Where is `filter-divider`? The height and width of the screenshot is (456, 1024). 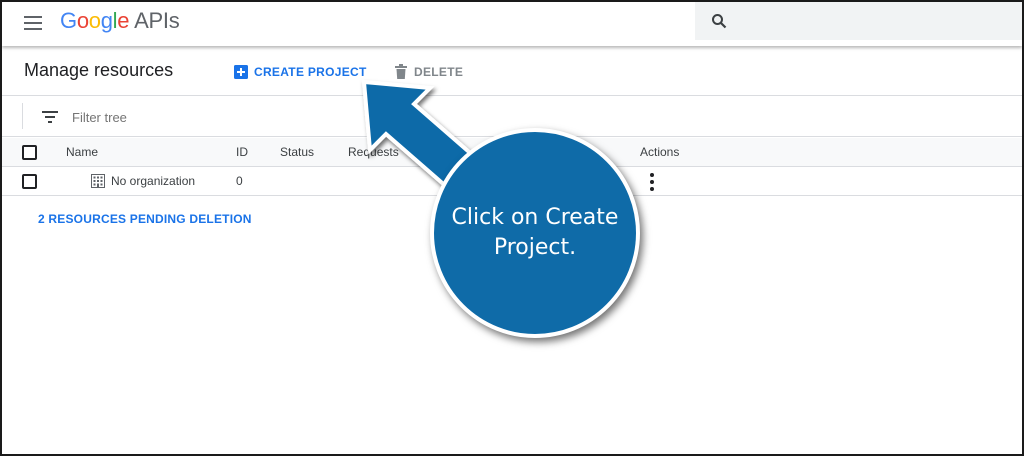
filter-divider is located at coordinates (22, 116).